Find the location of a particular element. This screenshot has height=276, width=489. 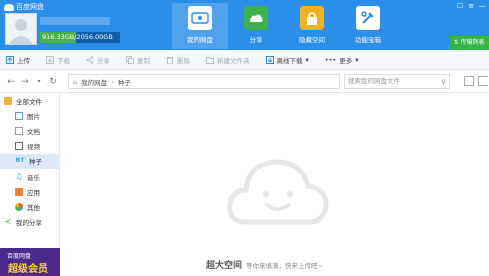

other-icon is located at coordinates (19, 206).